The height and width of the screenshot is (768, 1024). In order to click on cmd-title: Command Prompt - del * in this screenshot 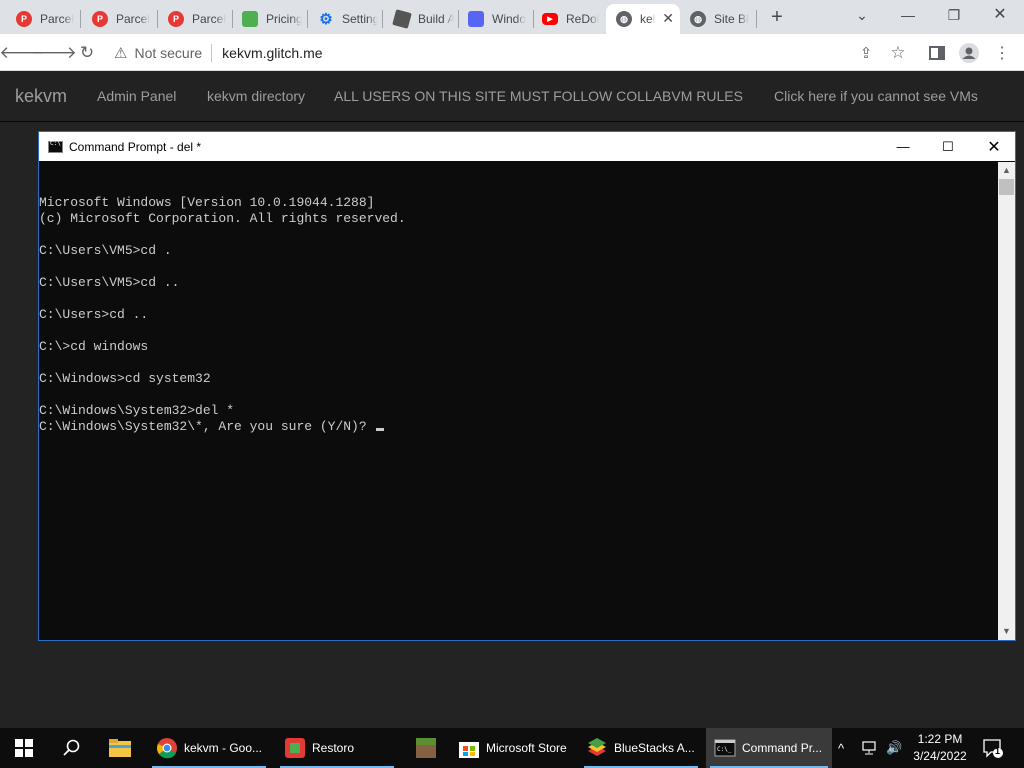, I will do `click(135, 146)`.